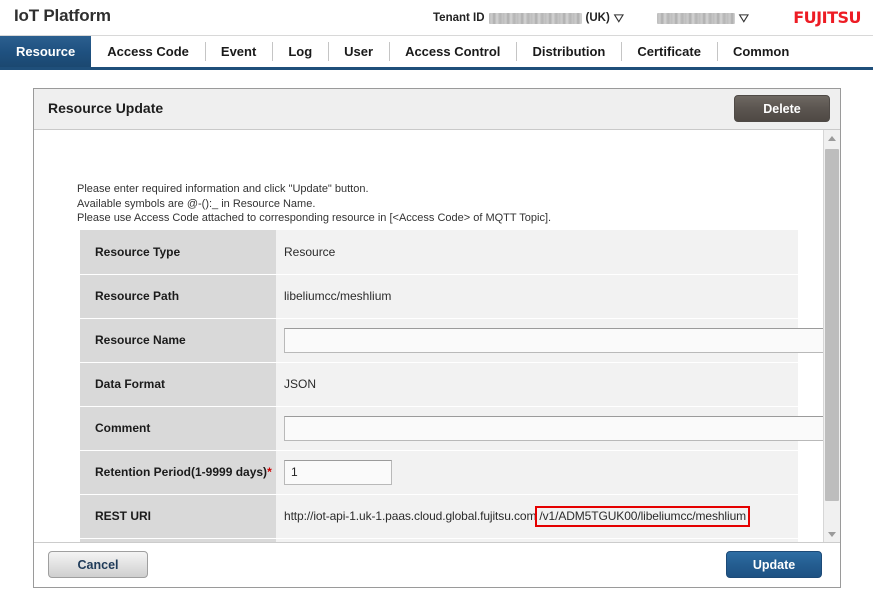 Image resolution: width=873 pixels, height=611 pixels. What do you see at coordinates (832, 325) in the screenshot?
I see `scrollbar-thumb` at bounding box center [832, 325].